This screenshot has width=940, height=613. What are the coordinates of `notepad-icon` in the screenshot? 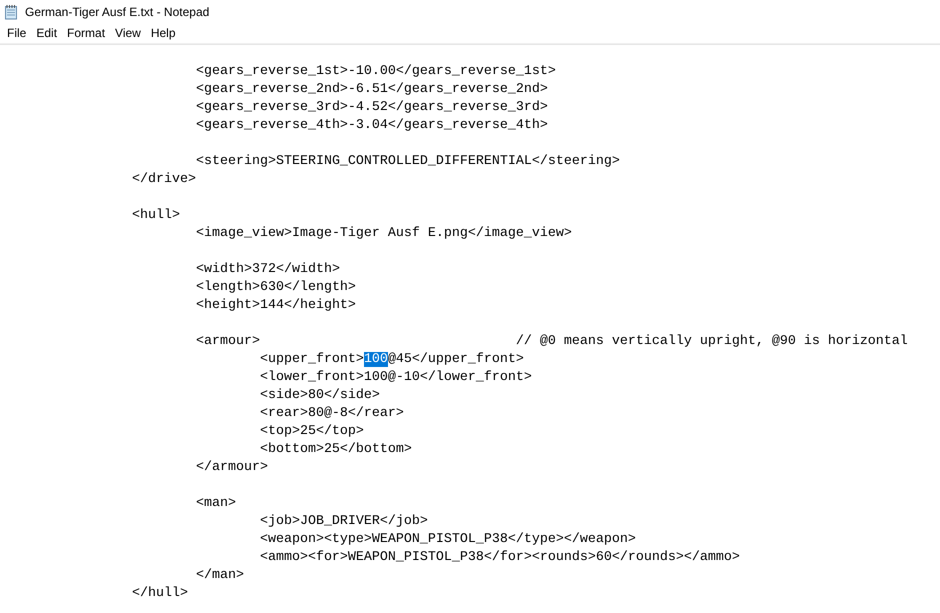 It's located at (11, 12).